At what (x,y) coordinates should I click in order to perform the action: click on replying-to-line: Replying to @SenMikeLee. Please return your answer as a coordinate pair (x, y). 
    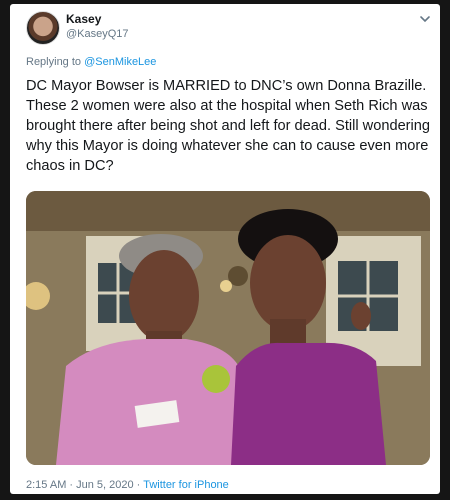
    Looking at the image, I should click on (91, 62).